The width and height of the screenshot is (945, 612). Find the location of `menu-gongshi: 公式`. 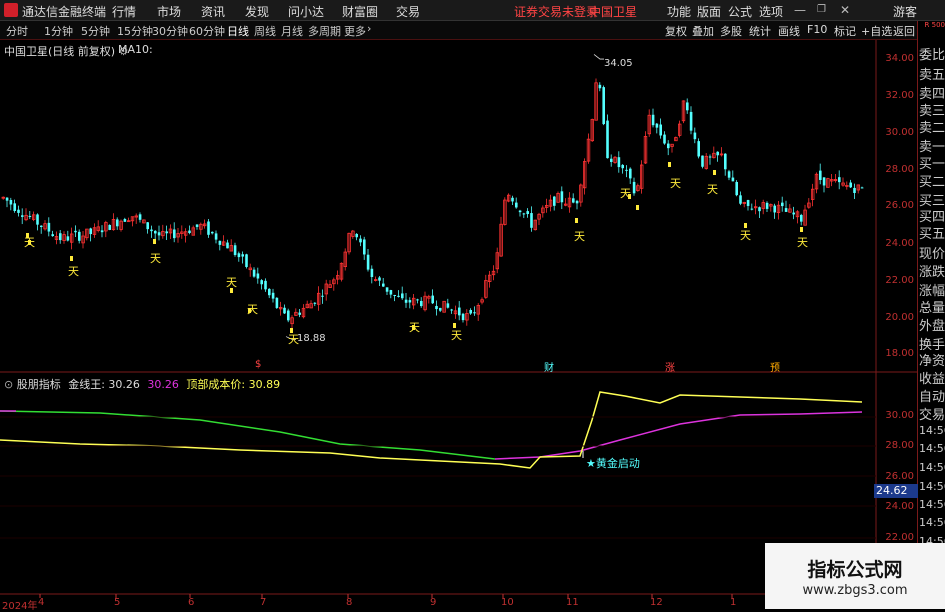

menu-gongshi: 公式 is located at coordinates (740, 11).